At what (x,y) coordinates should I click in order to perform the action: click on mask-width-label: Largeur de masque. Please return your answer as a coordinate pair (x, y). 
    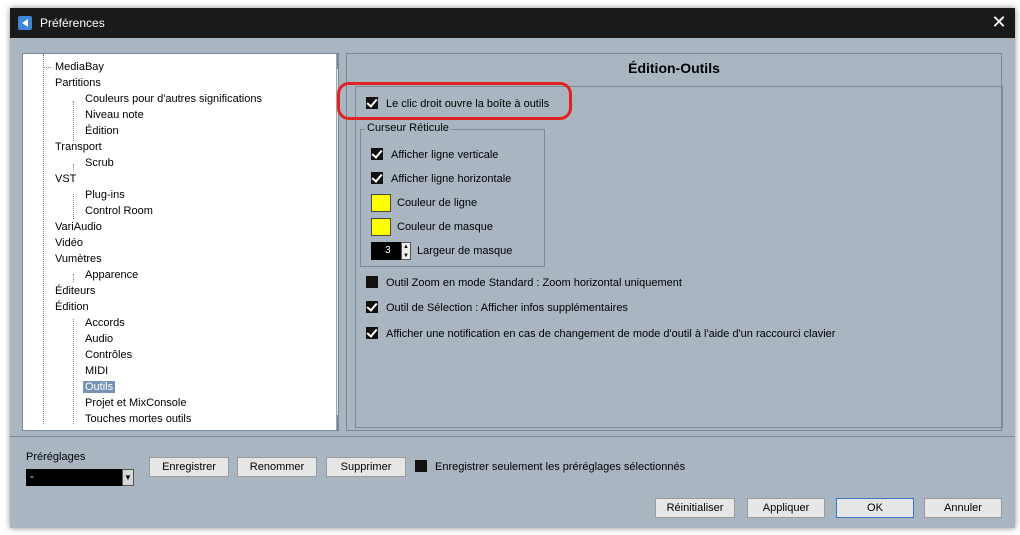
    Looking at the image, I should click on (465, 251).